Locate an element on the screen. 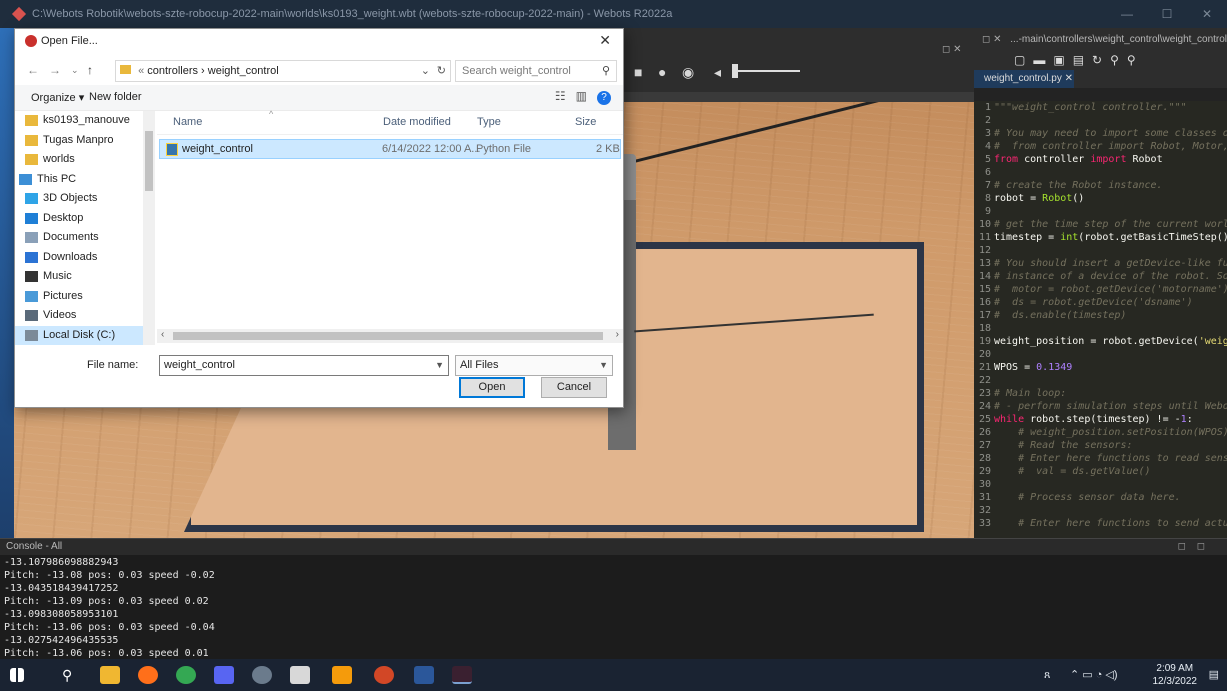 This screenshot has width=1227, height=691. scroll-right-icon: › is located at coordinates (617, 334).